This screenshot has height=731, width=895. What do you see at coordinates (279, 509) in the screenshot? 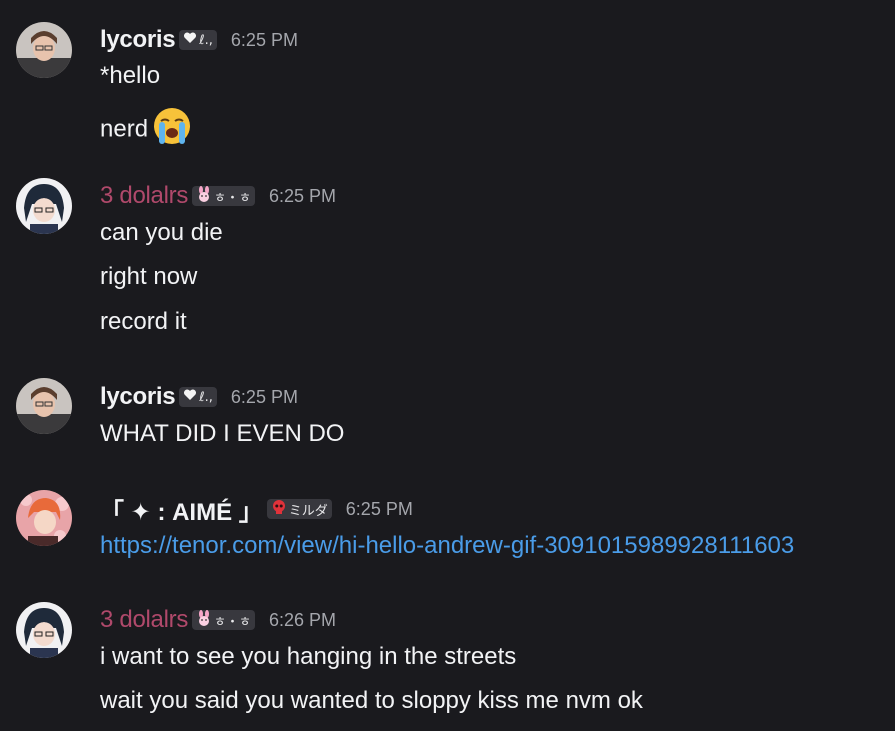
I see `skull-icon` at bounding box center [279, 509].